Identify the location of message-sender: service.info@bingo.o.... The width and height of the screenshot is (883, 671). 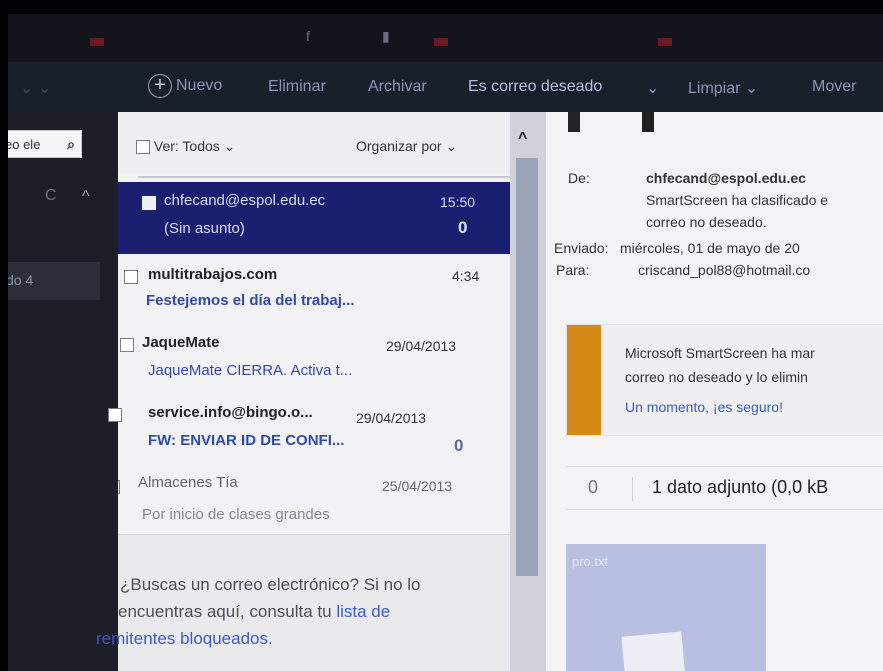
(230, 412).